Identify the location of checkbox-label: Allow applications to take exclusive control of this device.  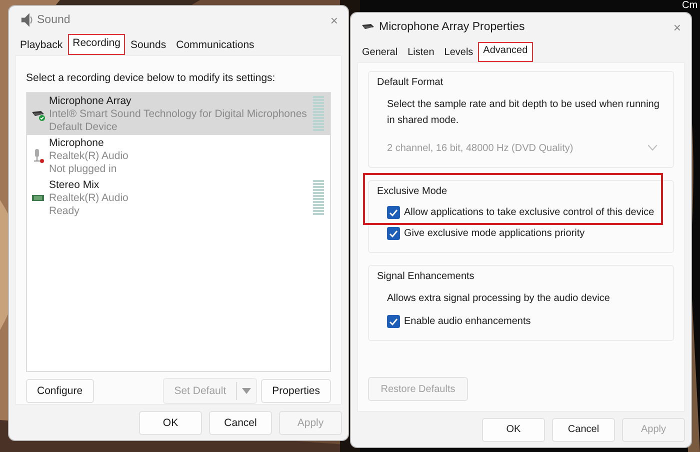
(529, 212).